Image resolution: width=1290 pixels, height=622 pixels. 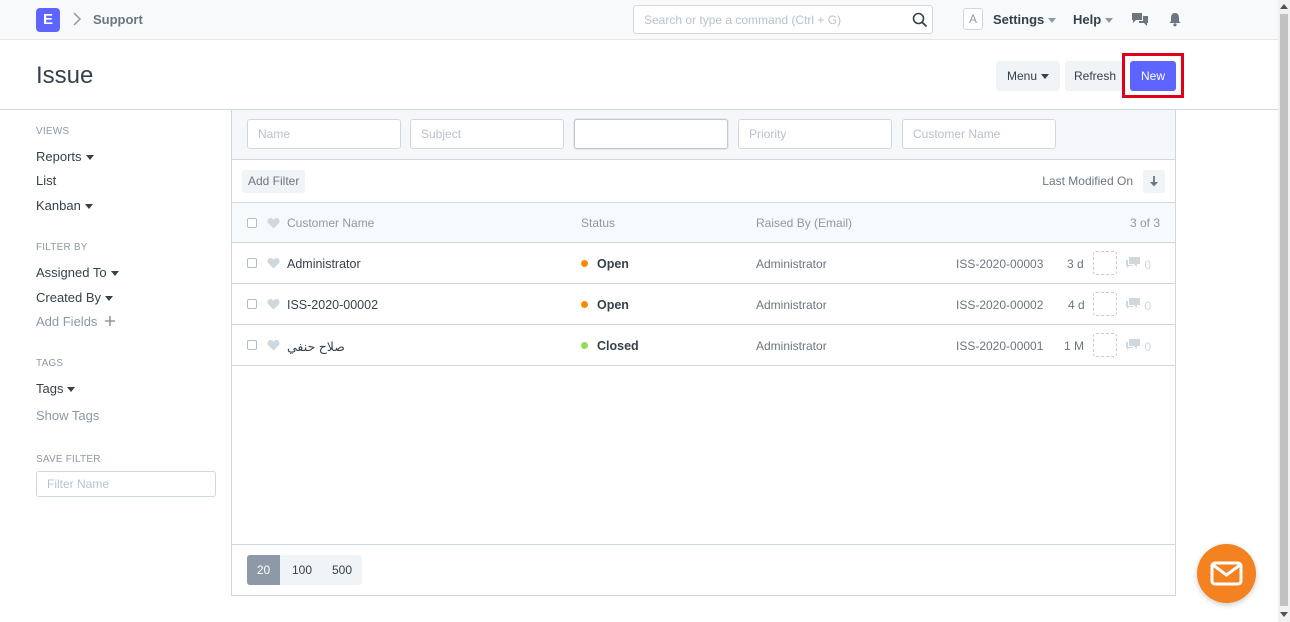 I want to click on chat-icon, so click(x=1140, y=21).